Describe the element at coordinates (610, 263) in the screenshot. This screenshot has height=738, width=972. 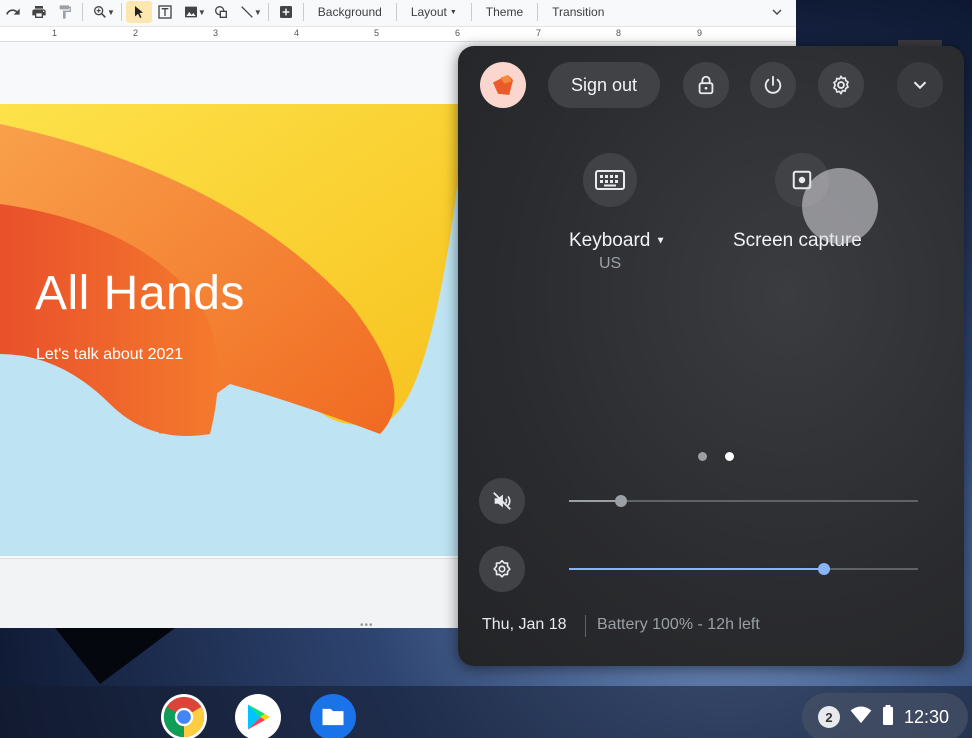
I see `keyboard-layout-sublabel: US` at that location.